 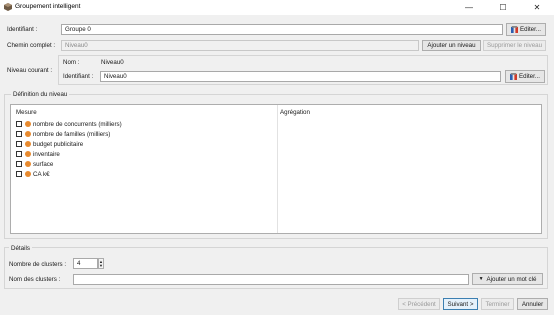 What do you see at coordinates (41, 174) in the screenshot?
I see `measure-label: CA k€` at bounding box center [41, 174].